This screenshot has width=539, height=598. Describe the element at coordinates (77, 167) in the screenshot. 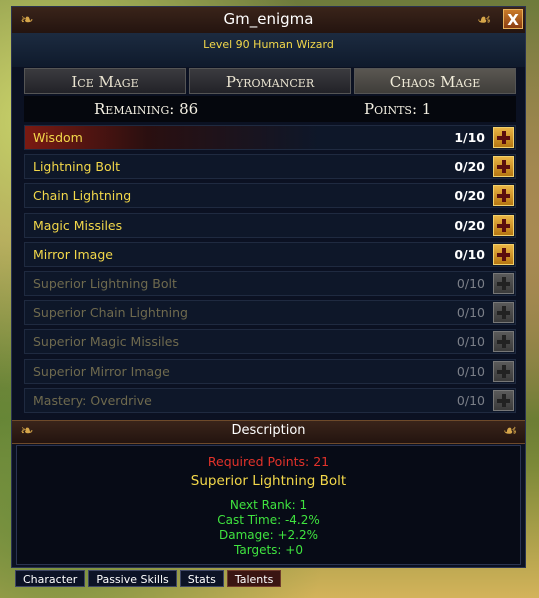

I see `talent-name: Lightning Bolt` at that location.